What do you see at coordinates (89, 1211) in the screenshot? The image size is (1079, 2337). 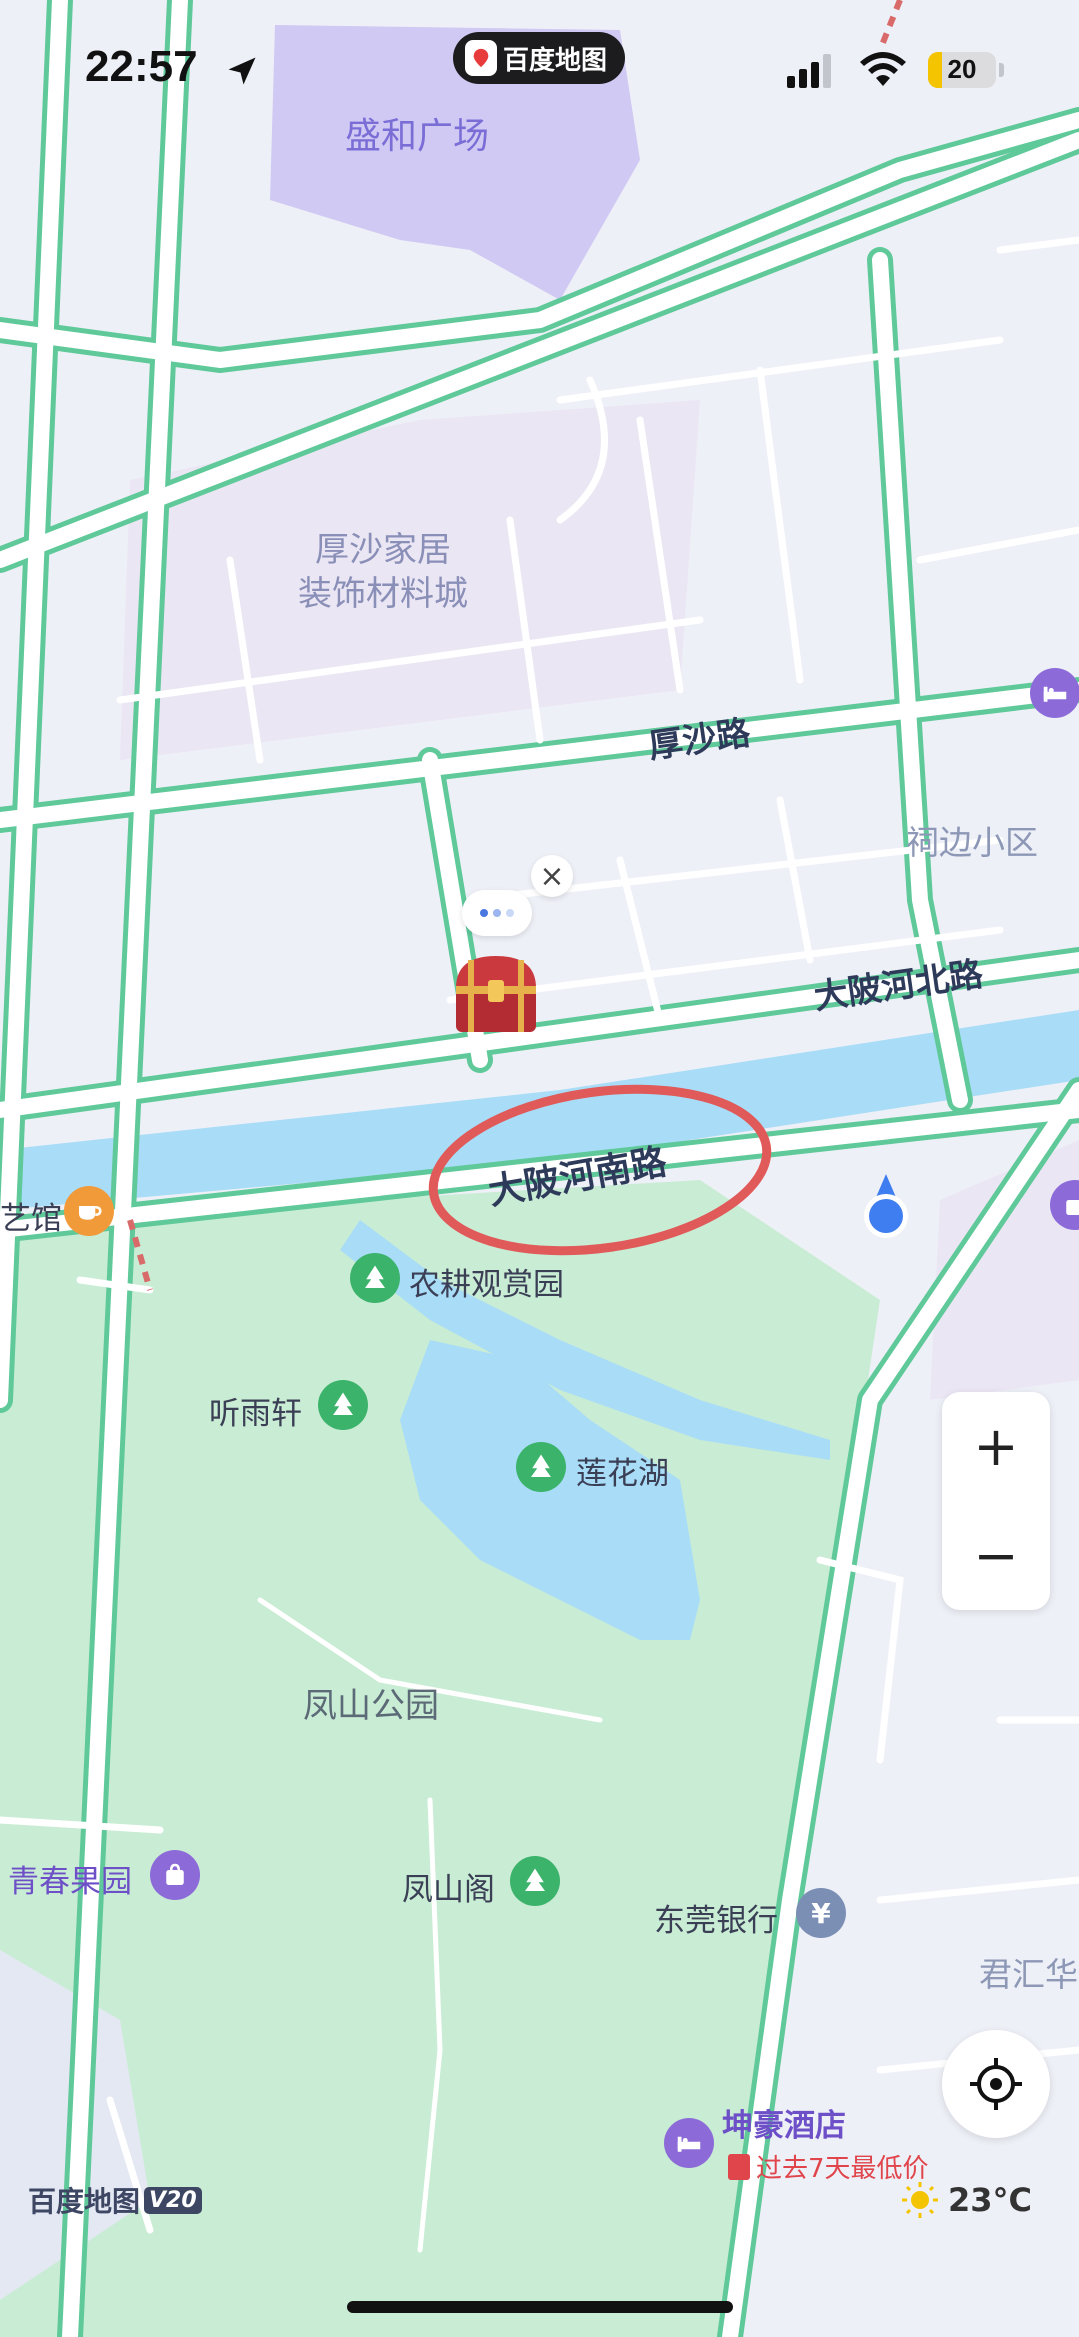 I see `coffee-icon` at bounding box center [89, 1211].